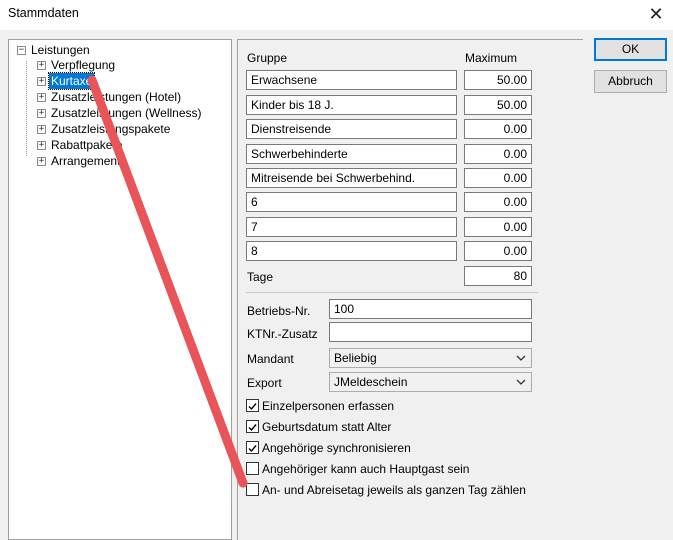  What do you see at coordinates (351, 251) in the screenshot?
I see `gruppe-field-8: 8` at bounding box center [351, 251].